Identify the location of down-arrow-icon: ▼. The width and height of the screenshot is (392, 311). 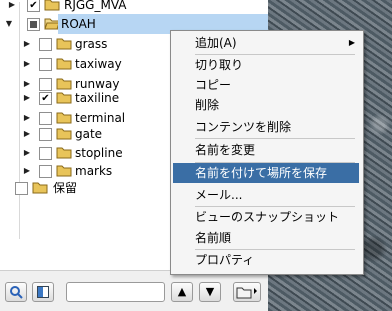
(210, 291).